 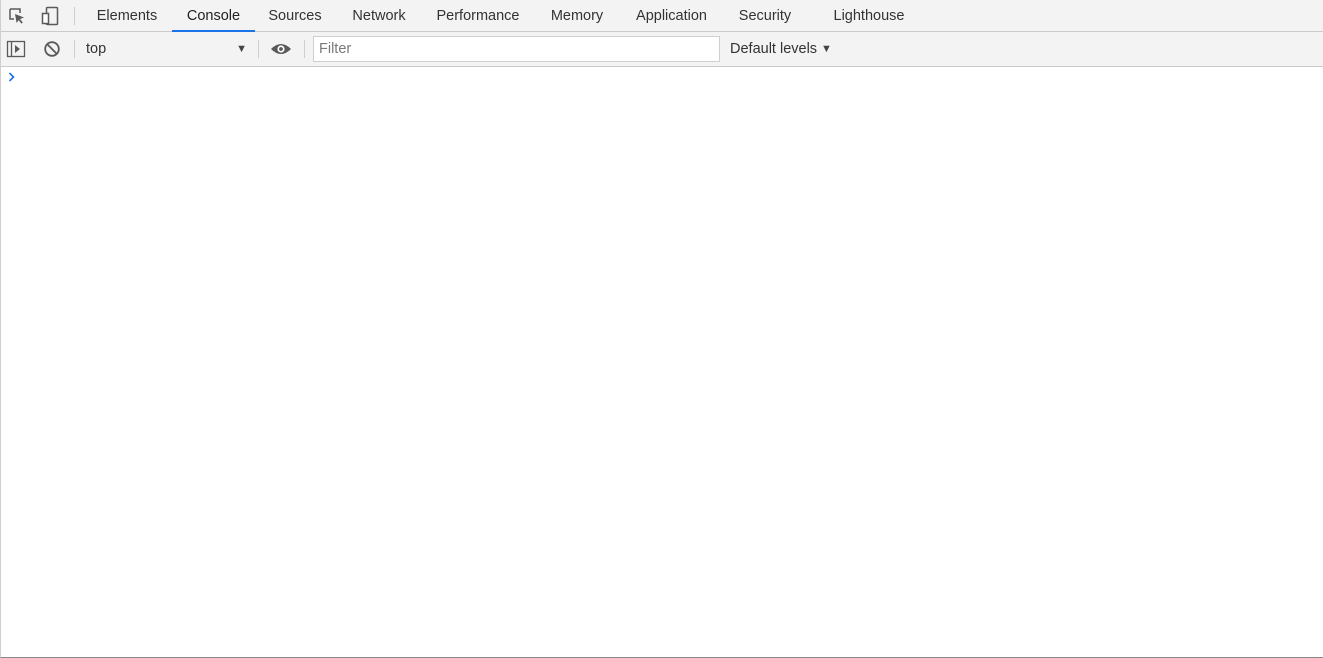 I want to click on inspect-element-icon, so click(x=17, y=16).